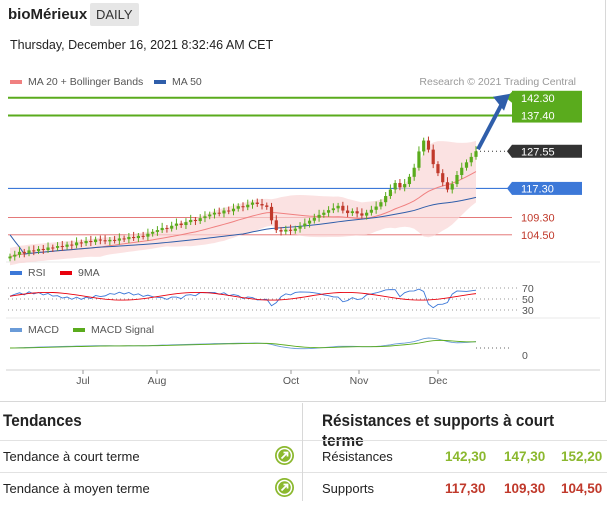 The image size is (607, 505). What do you see at coordinates (438, 381) in the screenshot?
I see `x-tick-label: Dec` at bounding box center [438, 381].